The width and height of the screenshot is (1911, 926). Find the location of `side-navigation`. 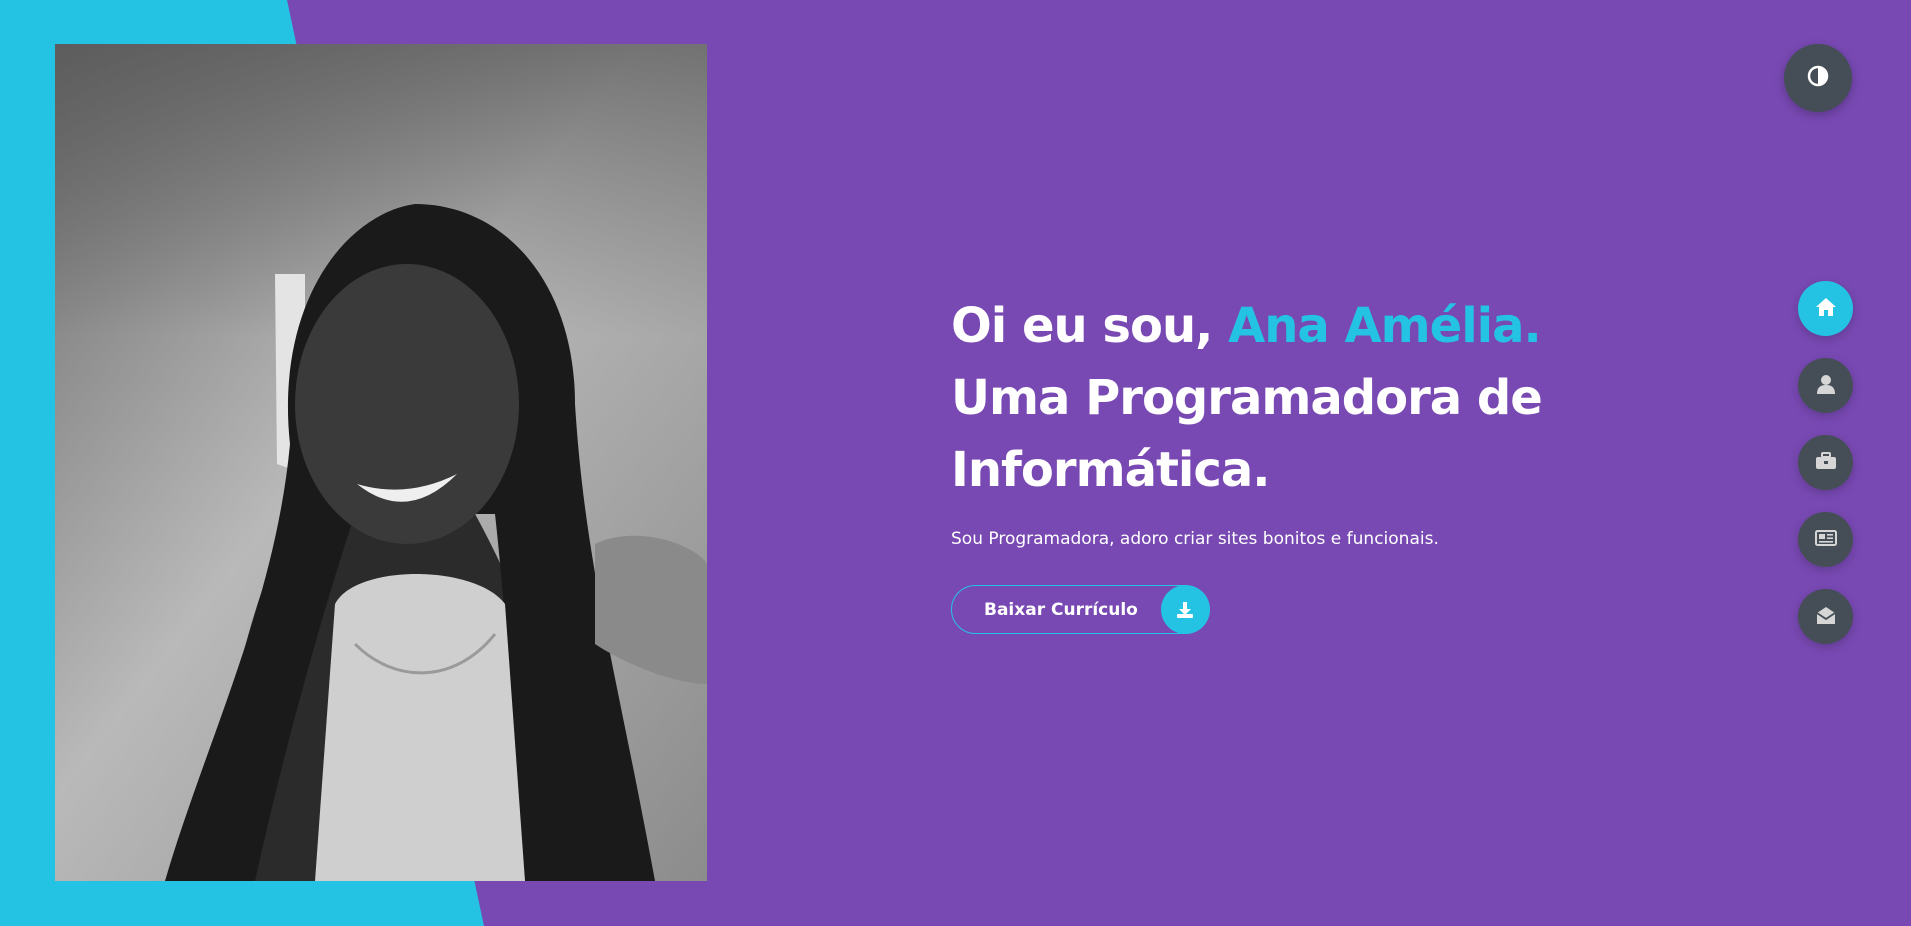

side-navigation is located at coordinates (1825, 473).